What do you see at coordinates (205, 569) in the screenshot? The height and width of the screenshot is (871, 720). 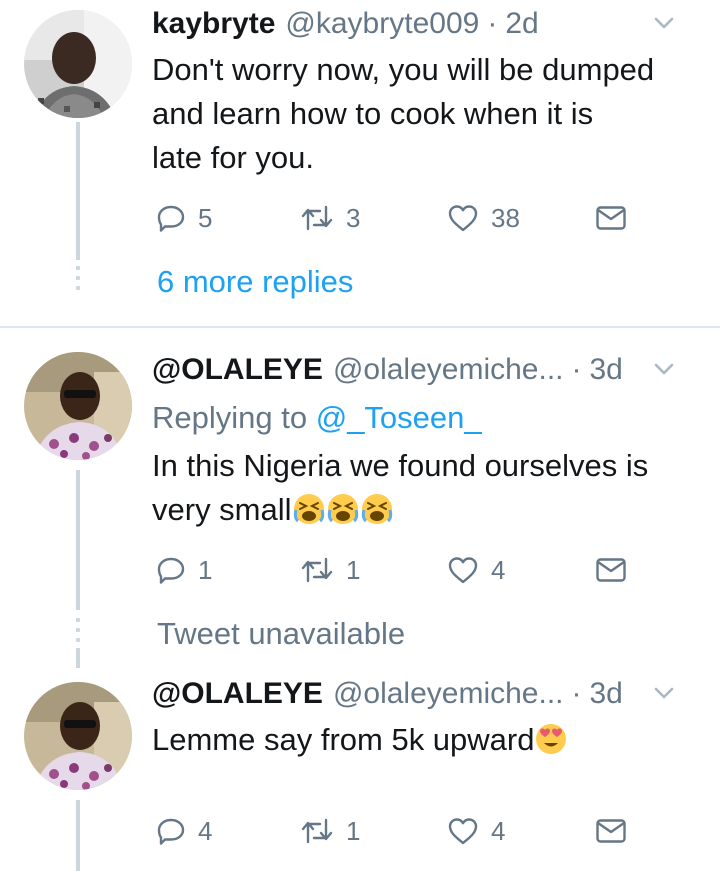 I see `reply-count: 1` at bounding box center [205, 569].